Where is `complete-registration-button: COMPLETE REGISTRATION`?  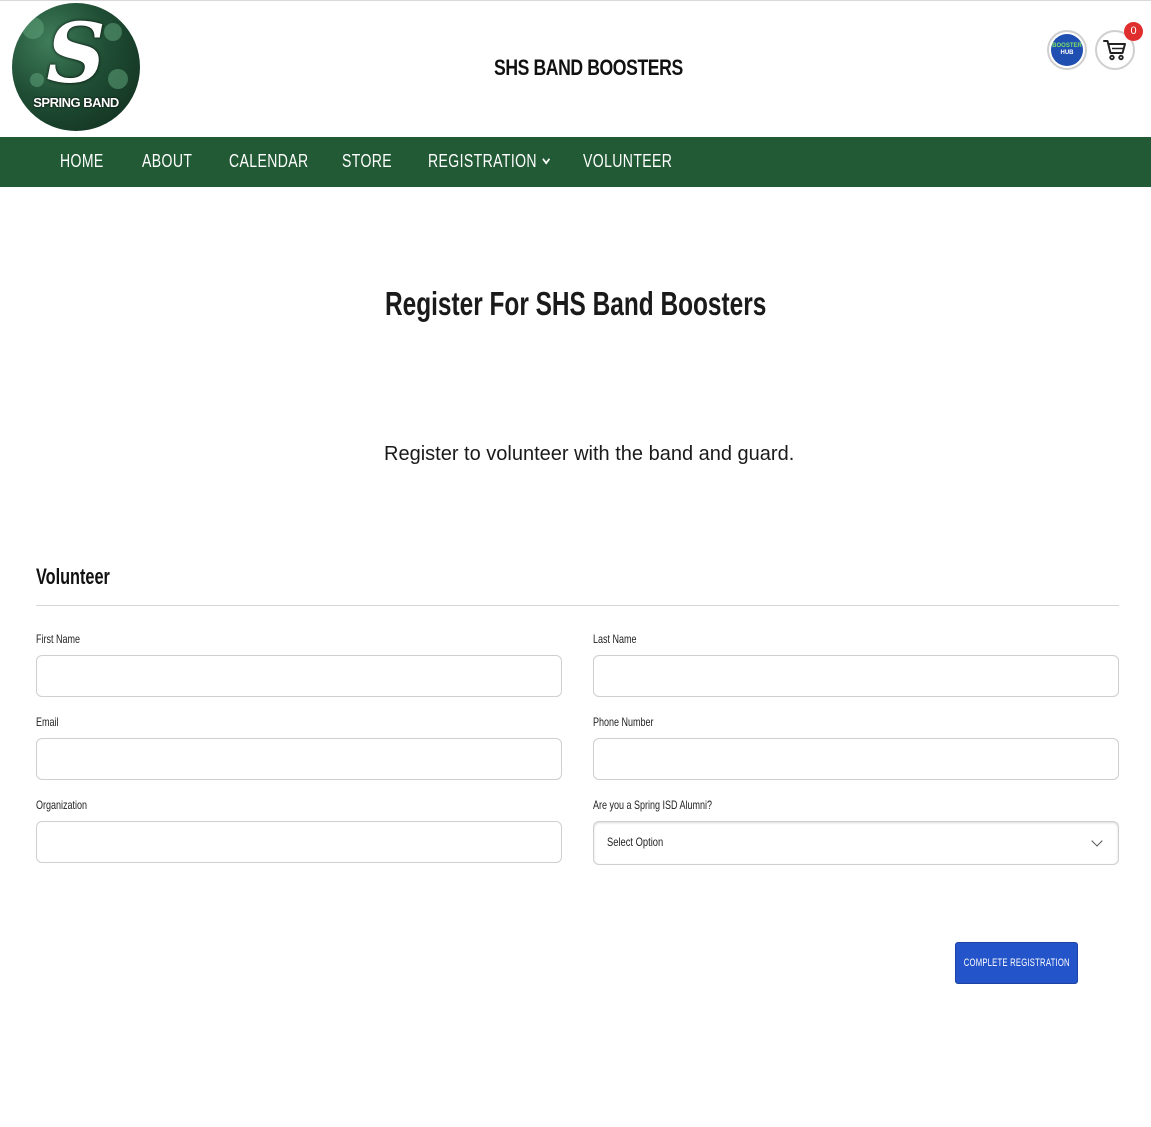
complete-registration-button: COMPLETE REGISTRATION is located at coordinates (1016, 963).